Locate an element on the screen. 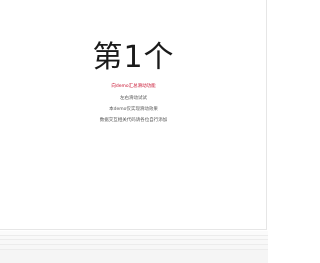 The image size is (320, 263). stacked-card-edge is located at coordinates (134, 256).